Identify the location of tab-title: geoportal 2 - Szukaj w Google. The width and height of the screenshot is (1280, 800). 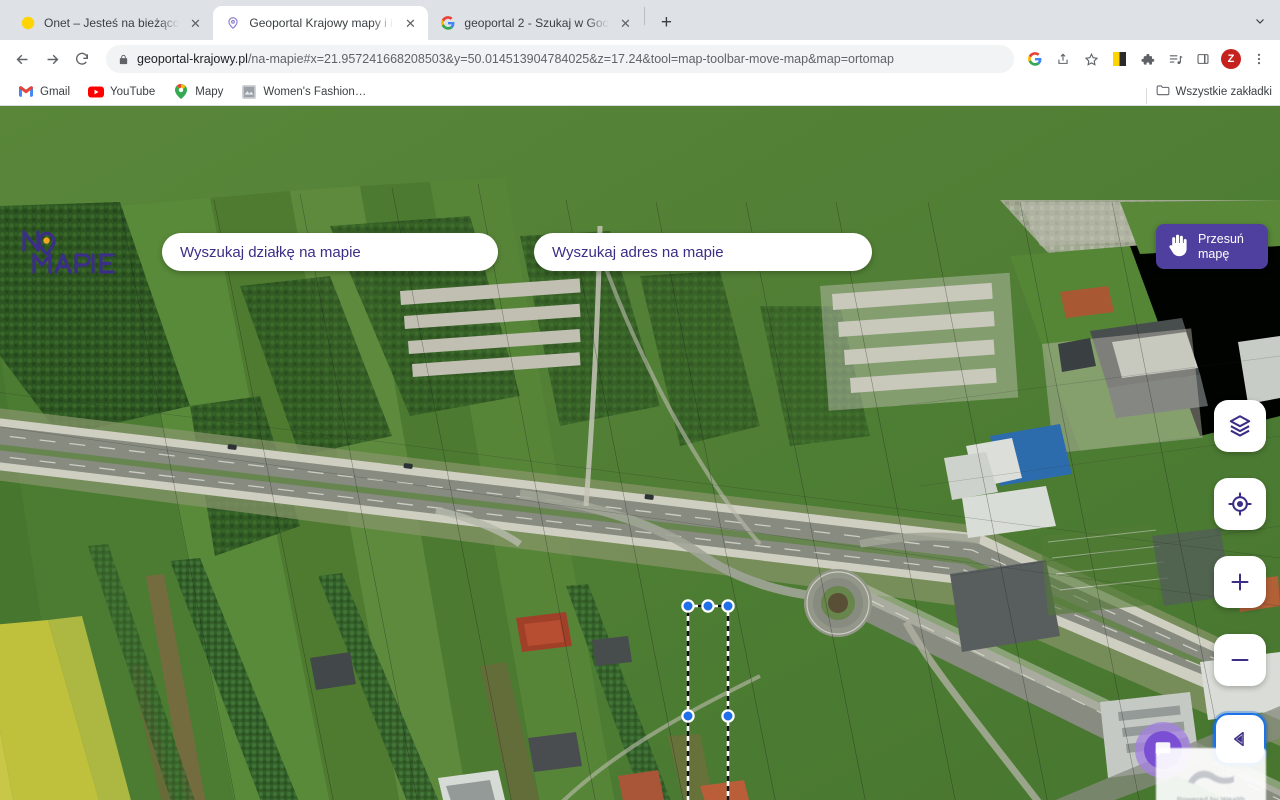
(537, 23).